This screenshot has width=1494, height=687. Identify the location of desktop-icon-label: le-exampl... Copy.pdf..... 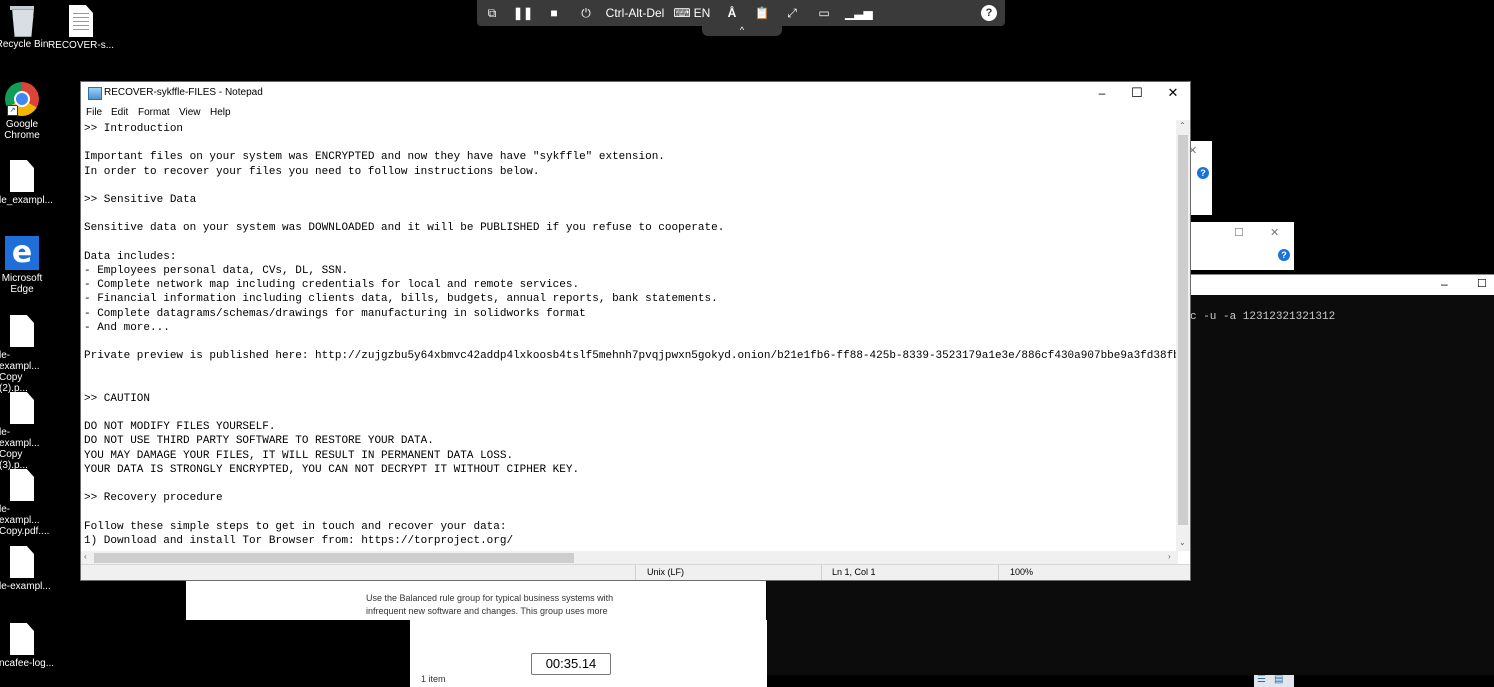
(25, 520).